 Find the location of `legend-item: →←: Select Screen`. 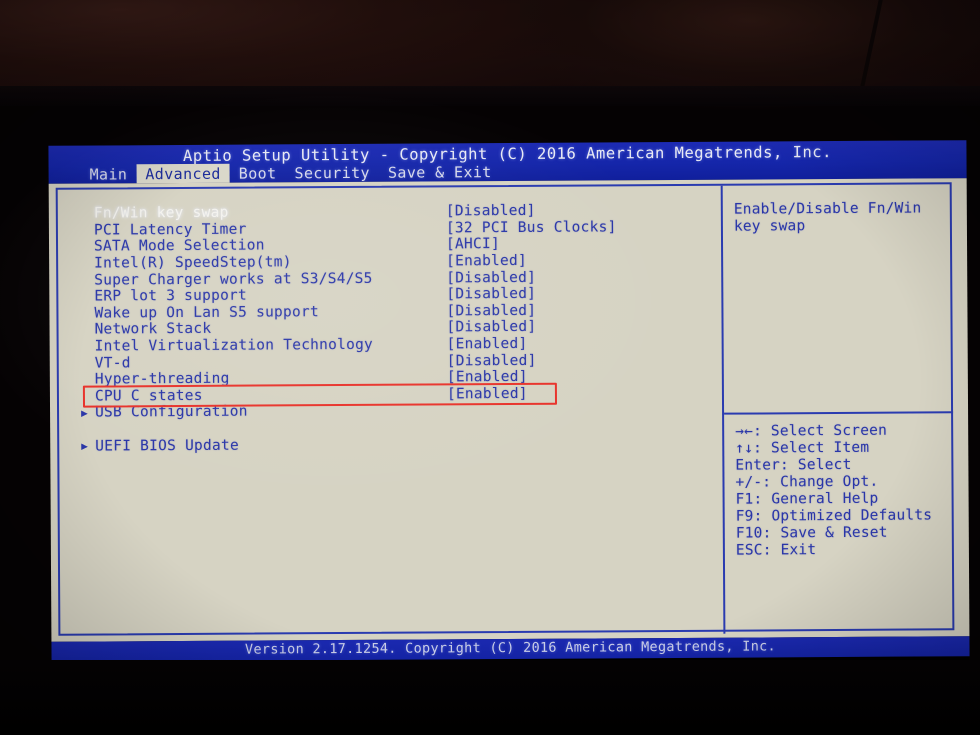

legend-item: →←: Select Screen is located at coordinates (811, 431).